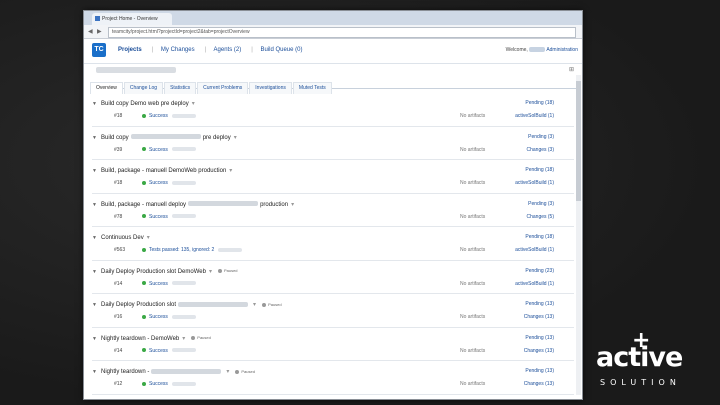 This screenshot has width=720, height=405. I want to click on username-blurred, so click(537, 50).